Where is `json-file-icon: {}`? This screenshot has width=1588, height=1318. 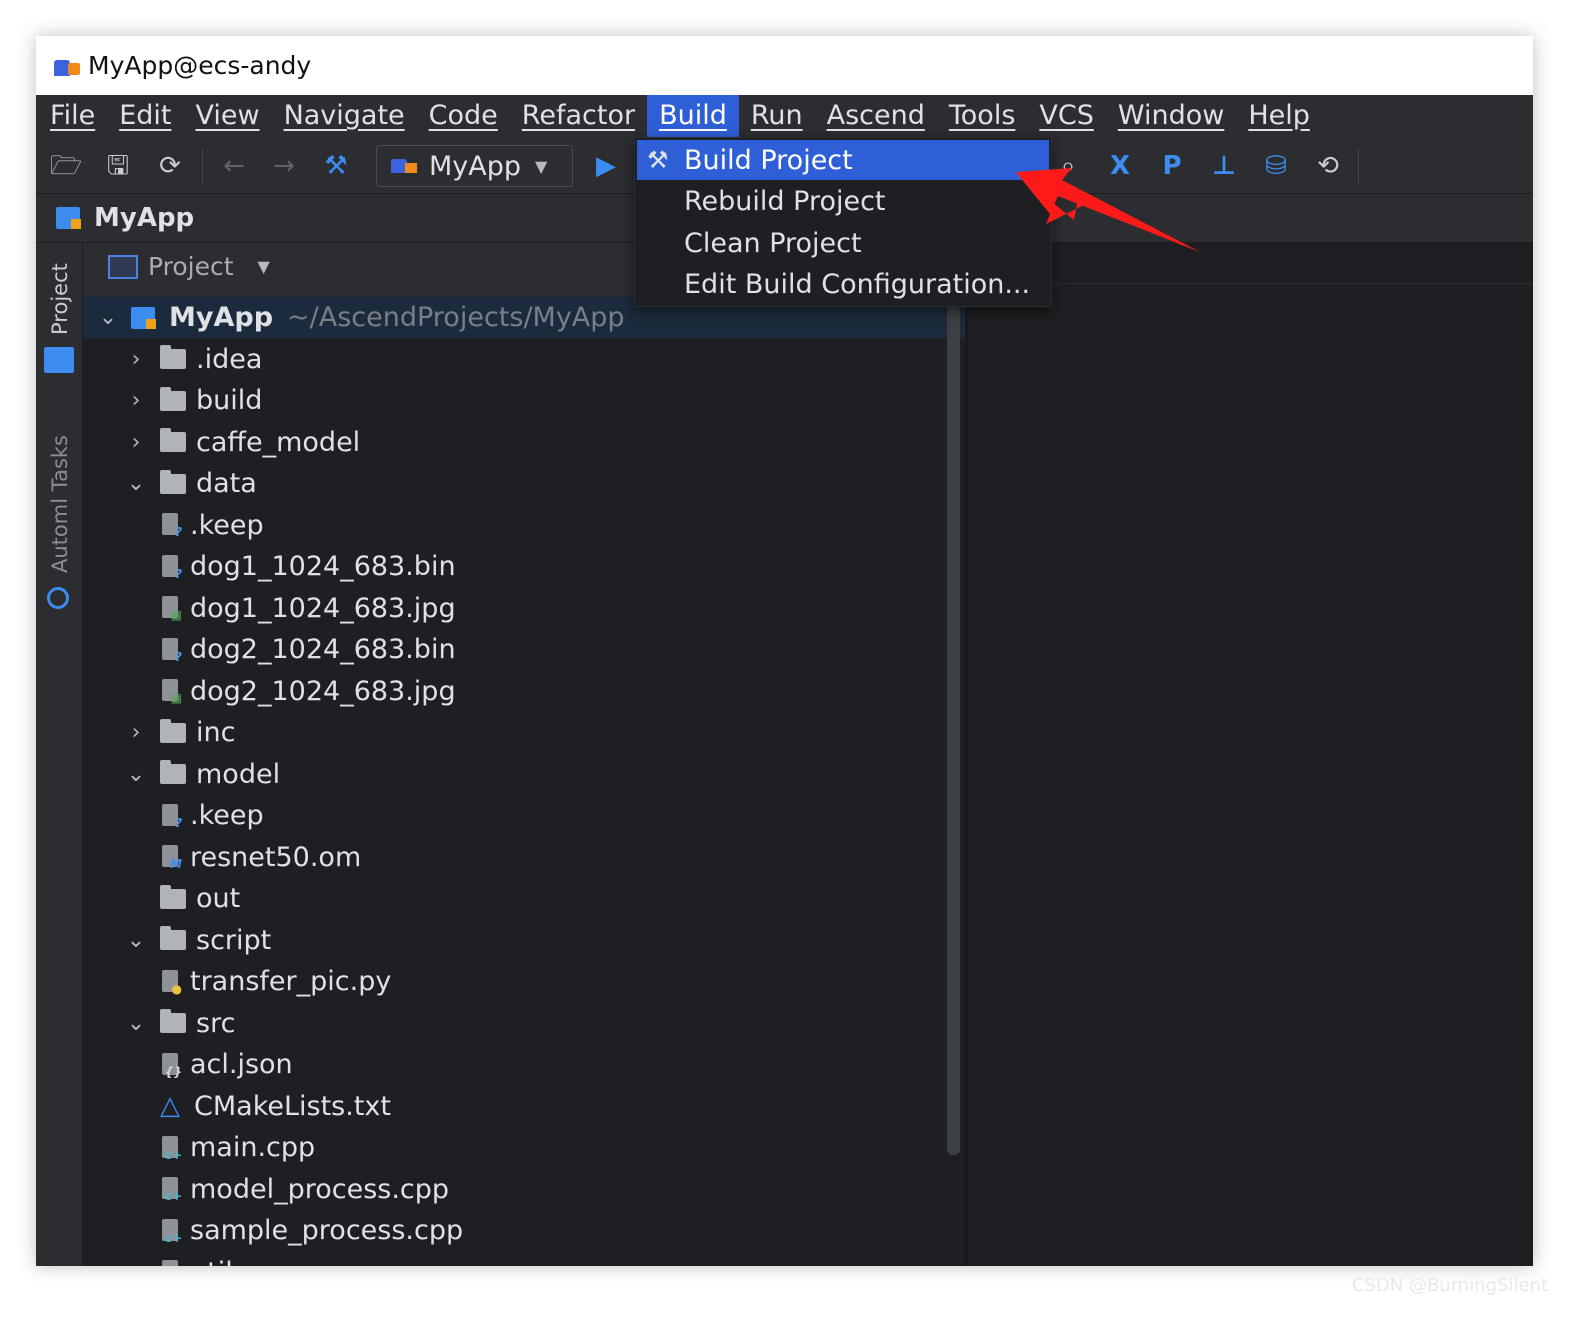
json-file-icon: {} is located at coordinates (171, 1065).